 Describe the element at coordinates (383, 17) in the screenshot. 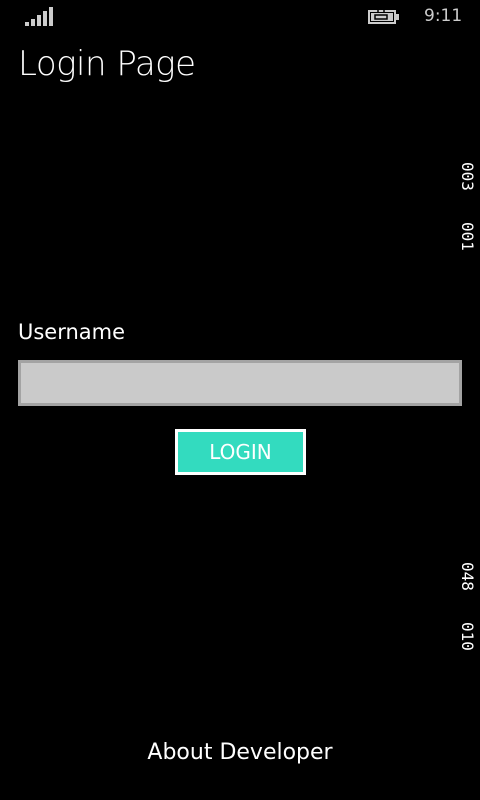

I see `battery-charging-icon` at that location.